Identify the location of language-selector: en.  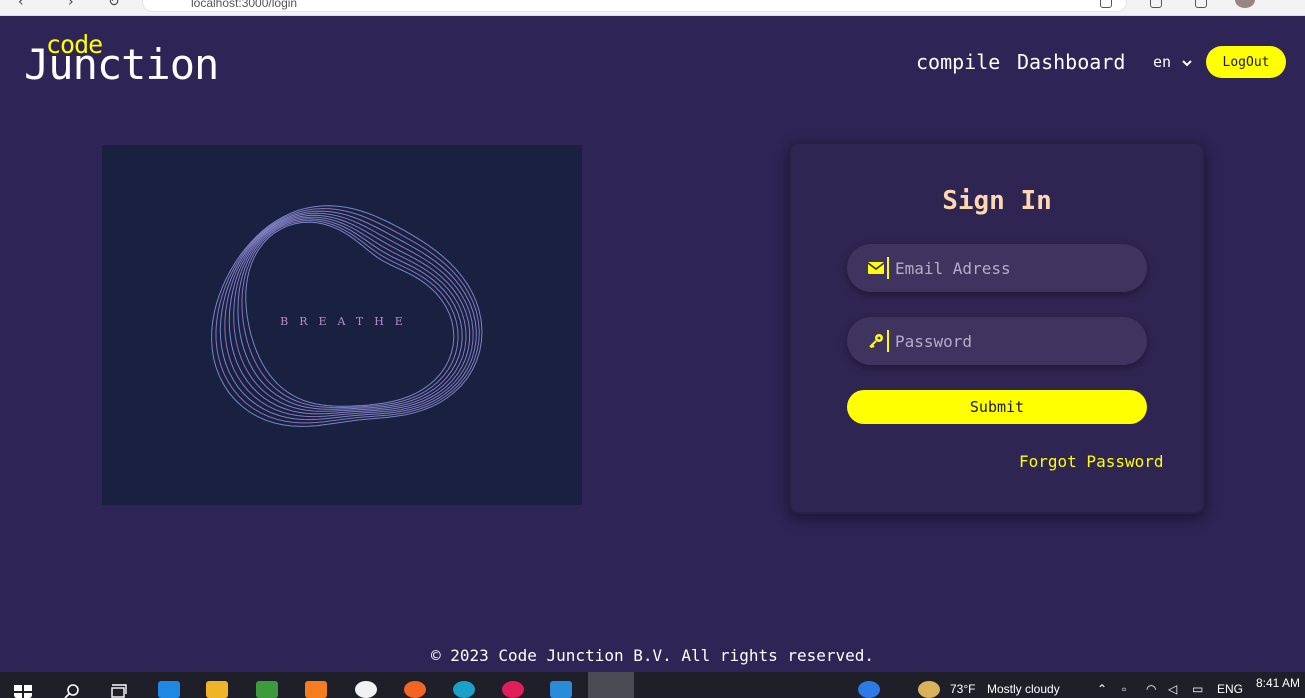
(1172, 62).